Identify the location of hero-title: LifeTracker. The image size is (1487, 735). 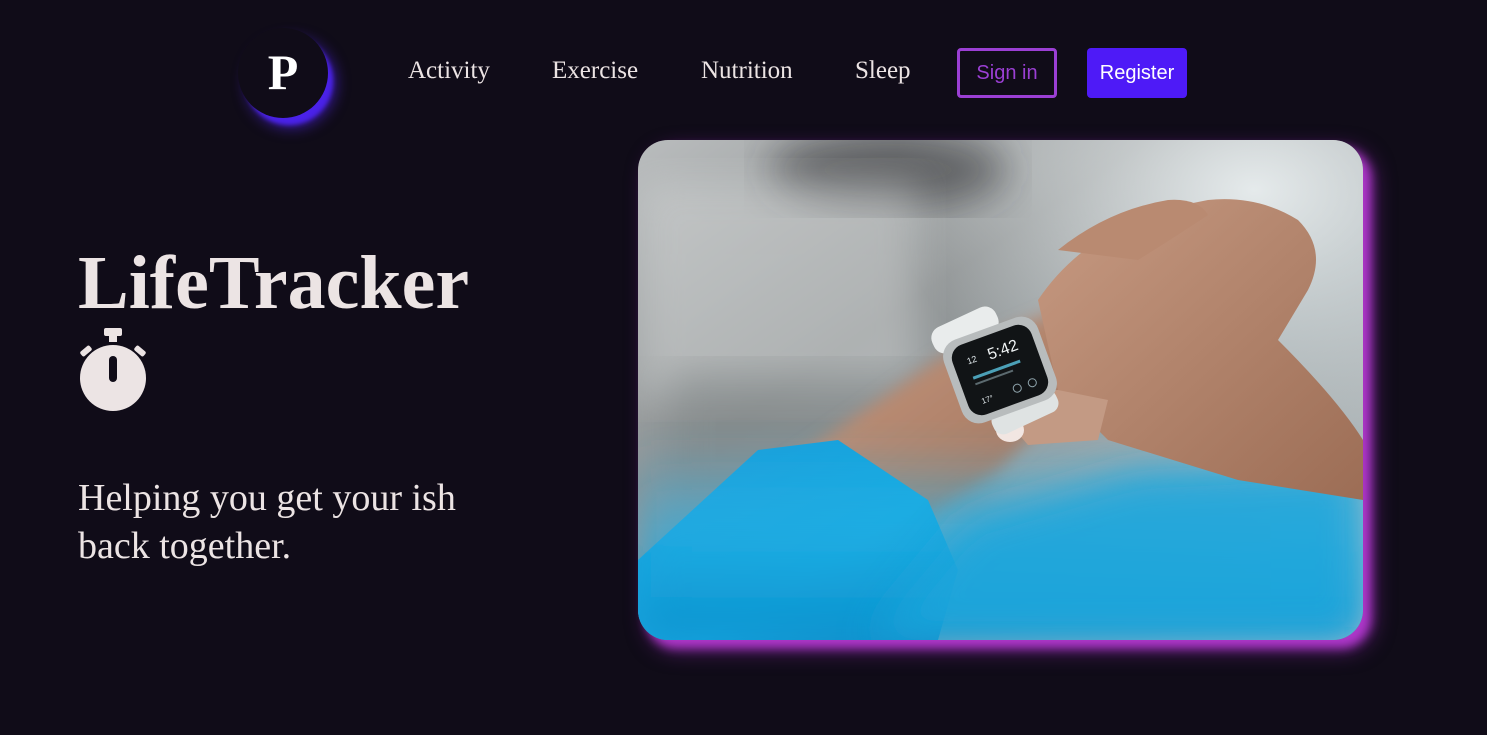
(274, 283).